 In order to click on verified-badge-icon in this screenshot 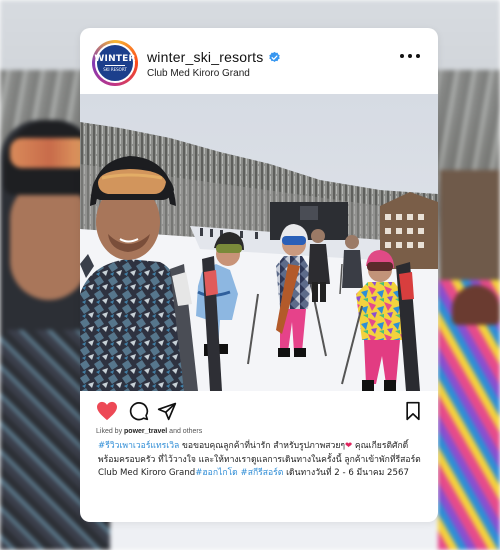, I will do `click(275, 56)`.